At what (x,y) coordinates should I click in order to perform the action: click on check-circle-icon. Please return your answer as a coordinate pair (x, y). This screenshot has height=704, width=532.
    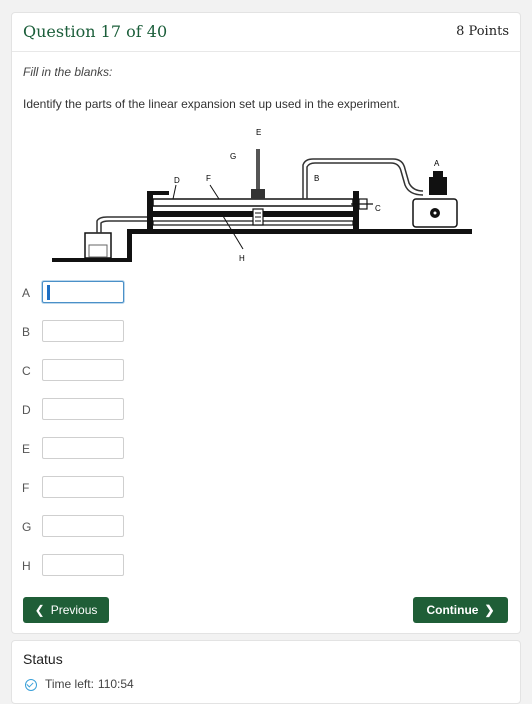
    Looking at the image, I should click on (31, 685).